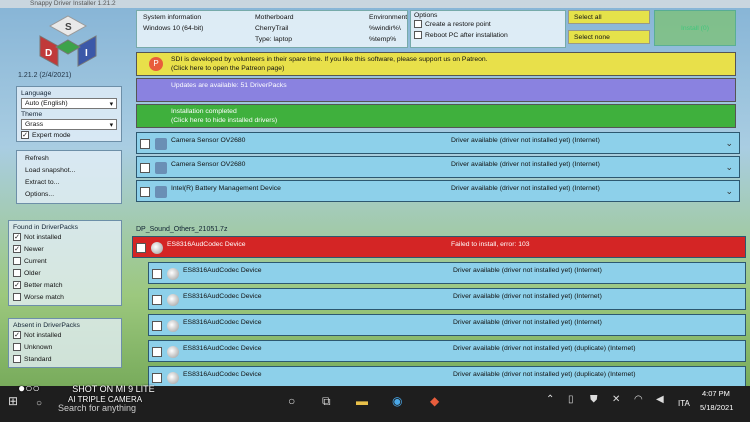 The width and height of the screenshot is (750, 422). I want to click on select-all-button: Select all, so click(609, 17).